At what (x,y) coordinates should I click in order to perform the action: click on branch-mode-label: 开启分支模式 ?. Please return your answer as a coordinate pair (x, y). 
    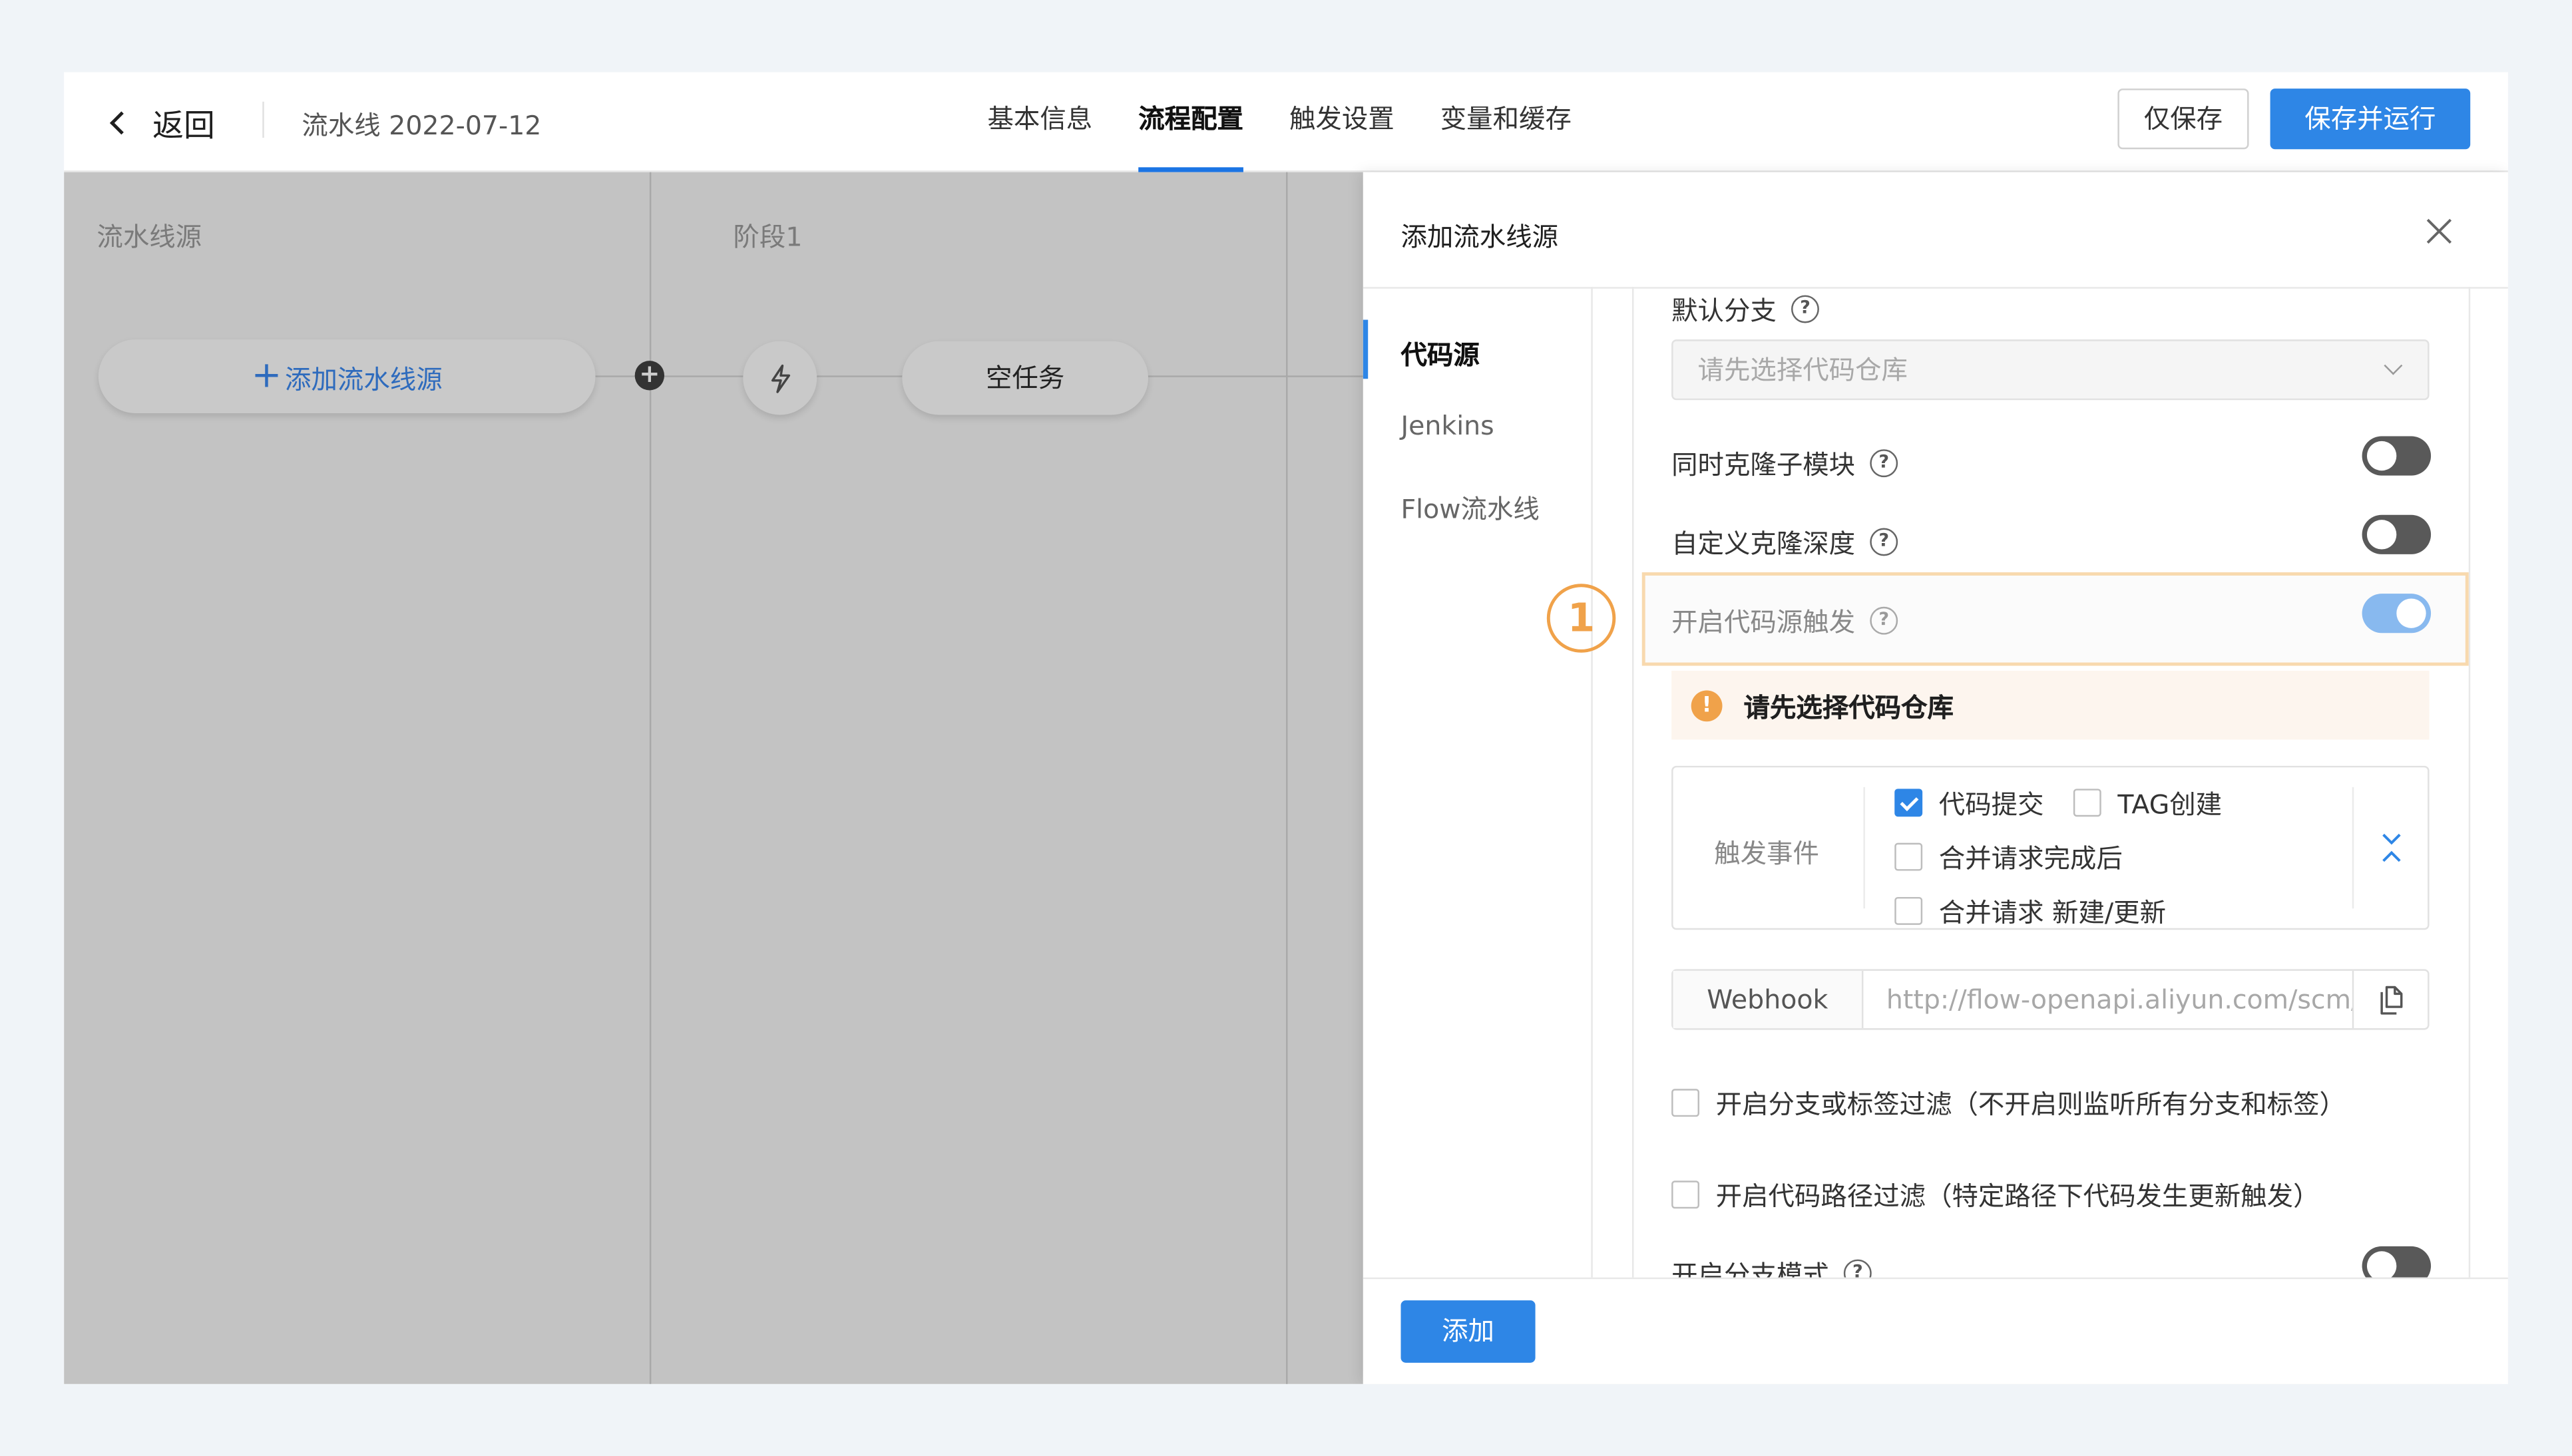
    Looking at the image, I should click on (1771, 1265).